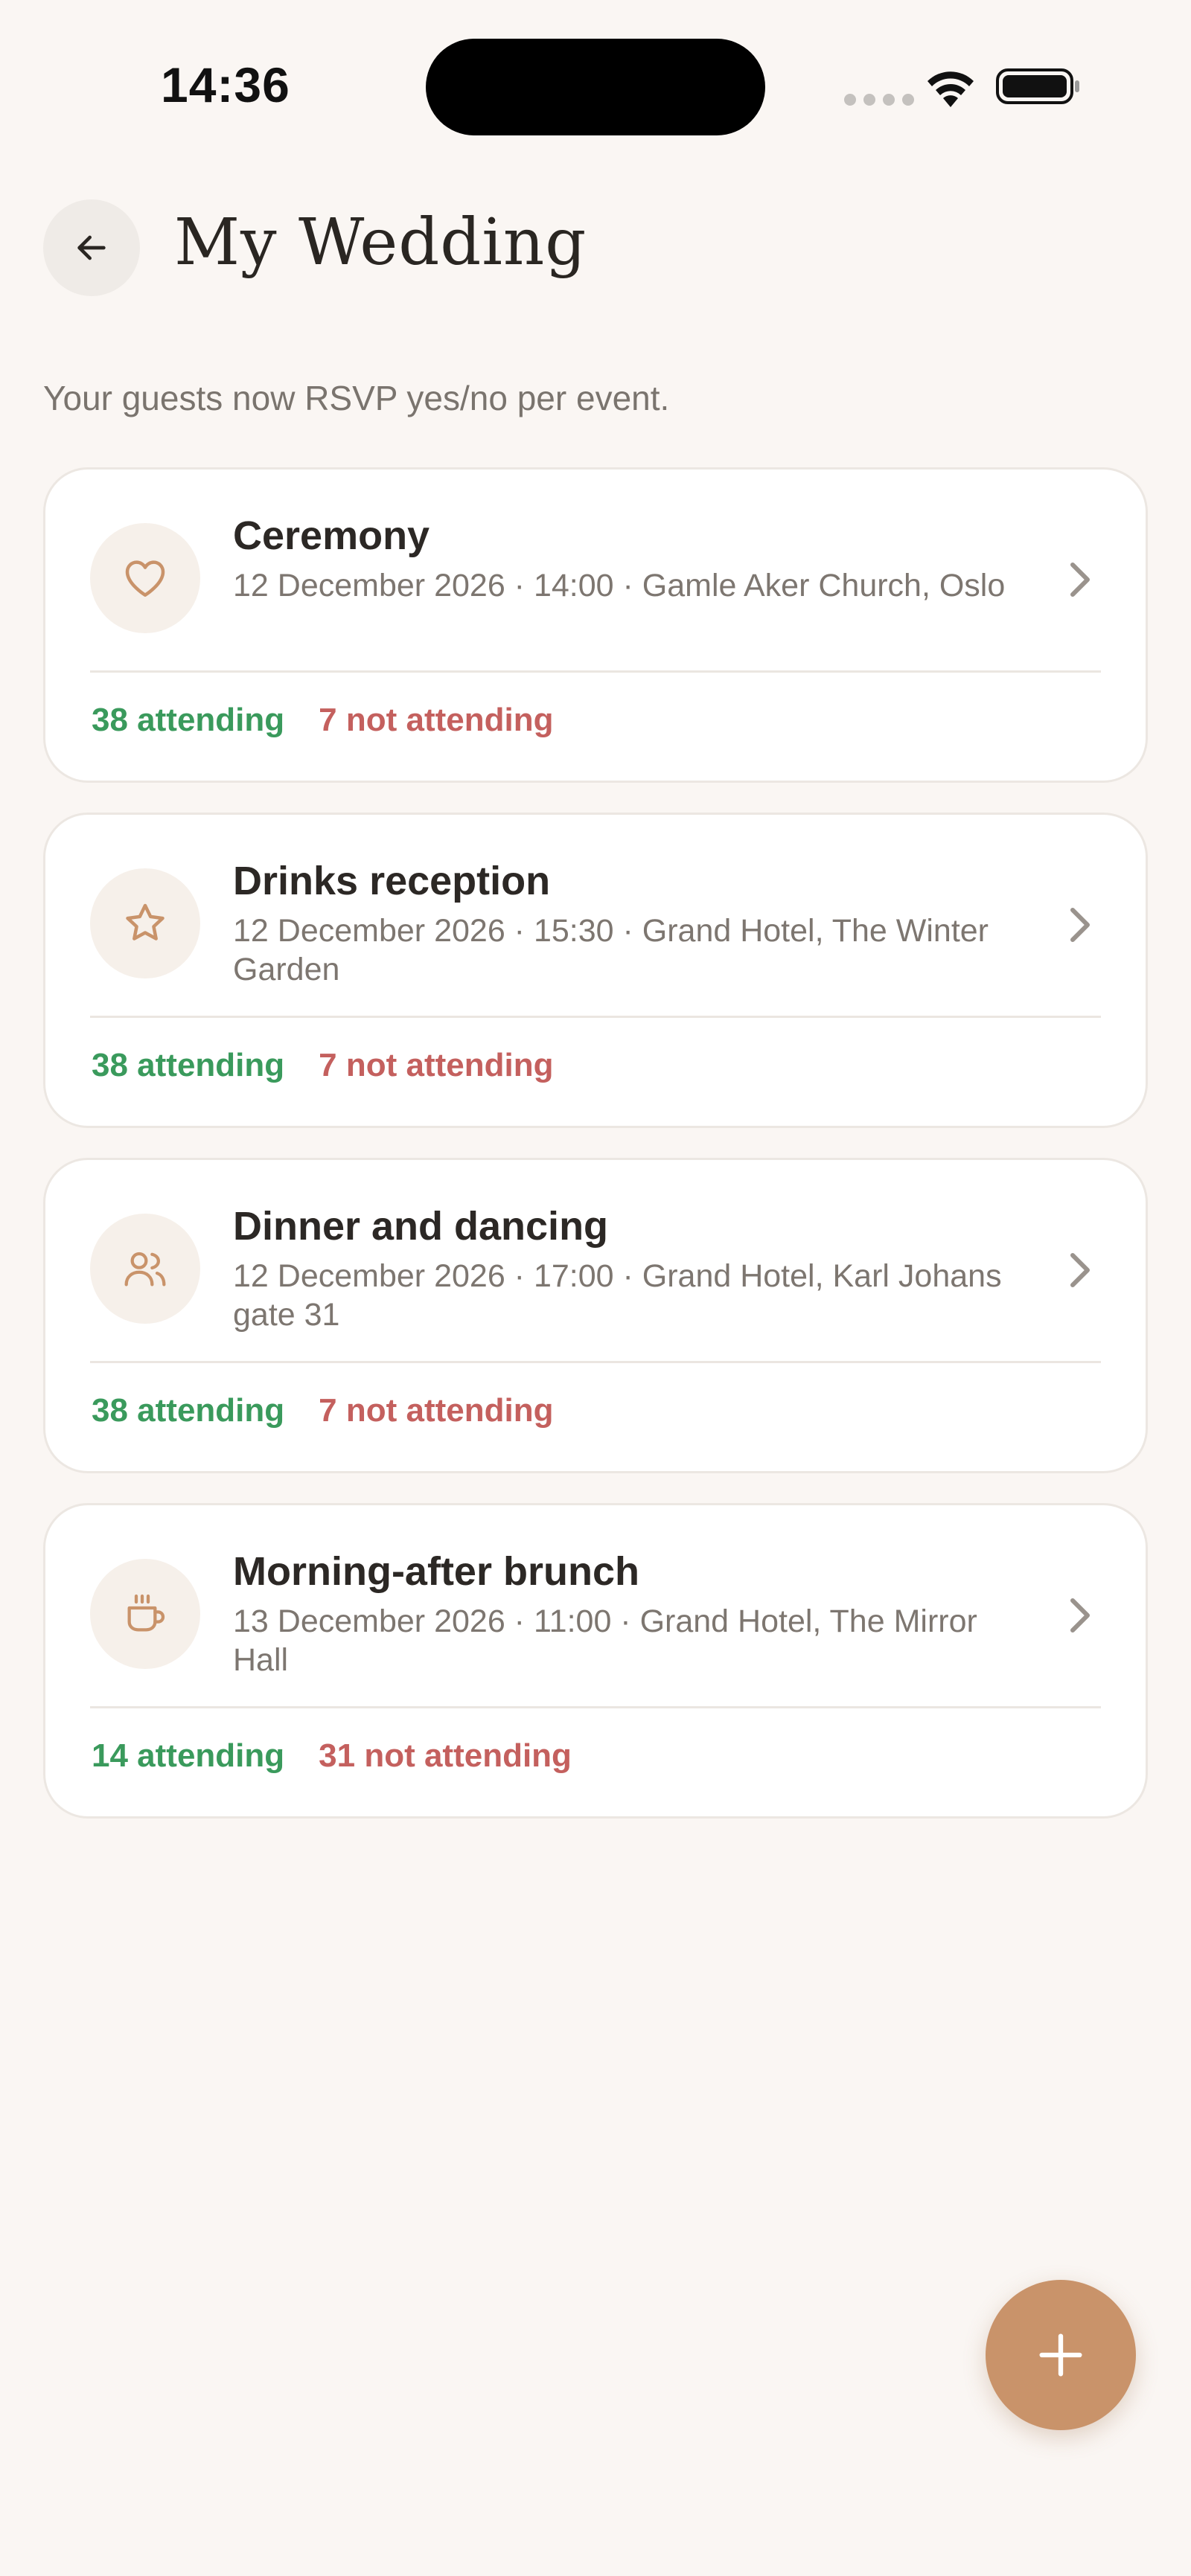 This screenshot has height=2576, width=1191. I want to click on event-title: Drinks reception, so click(392, 881).